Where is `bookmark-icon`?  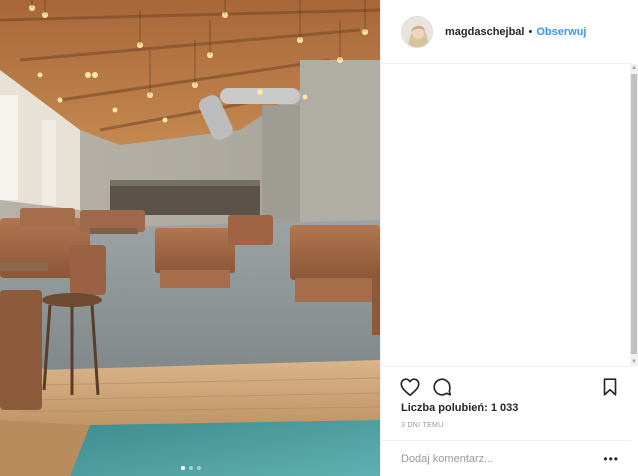 bookmark-icon is located at coordinates (610, 387).